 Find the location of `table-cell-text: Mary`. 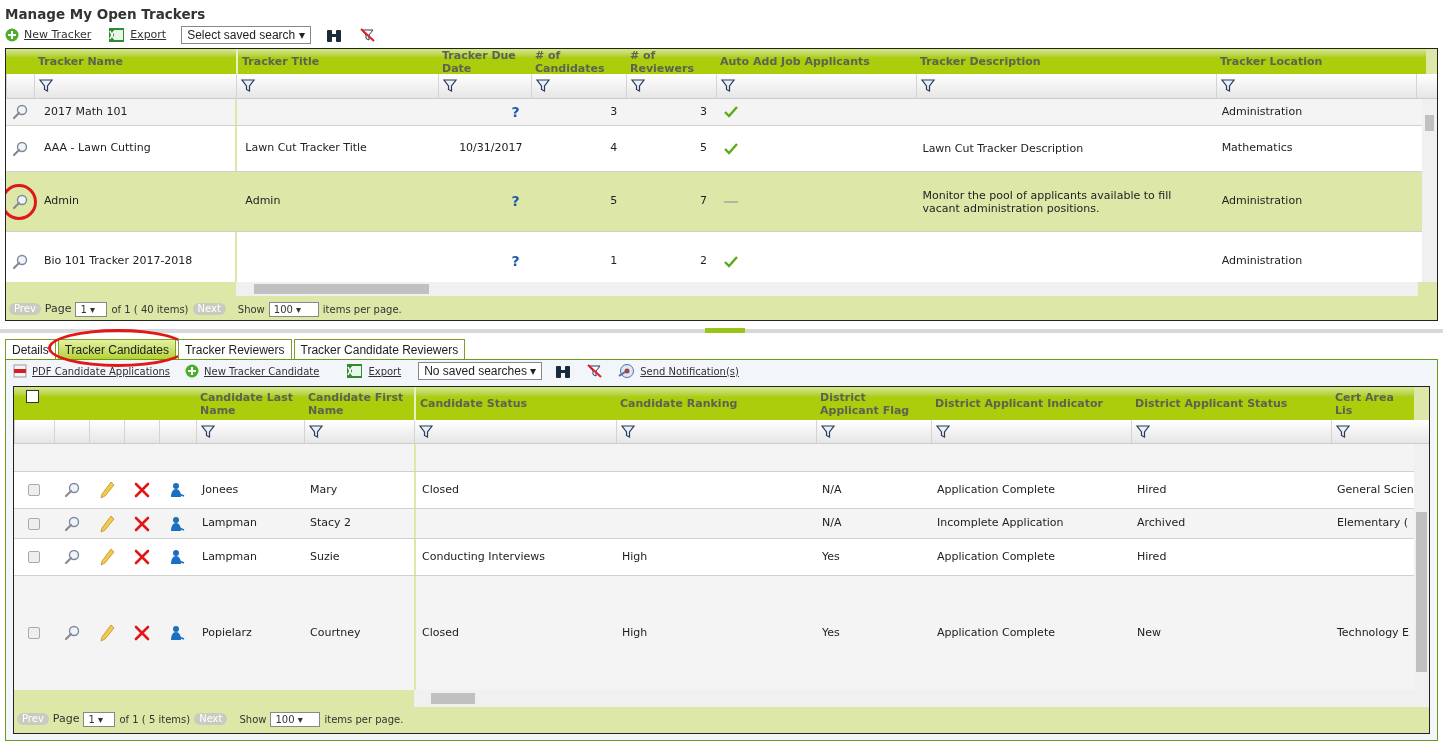

table-cell-text: Mary is located at coordinates (324, 489).